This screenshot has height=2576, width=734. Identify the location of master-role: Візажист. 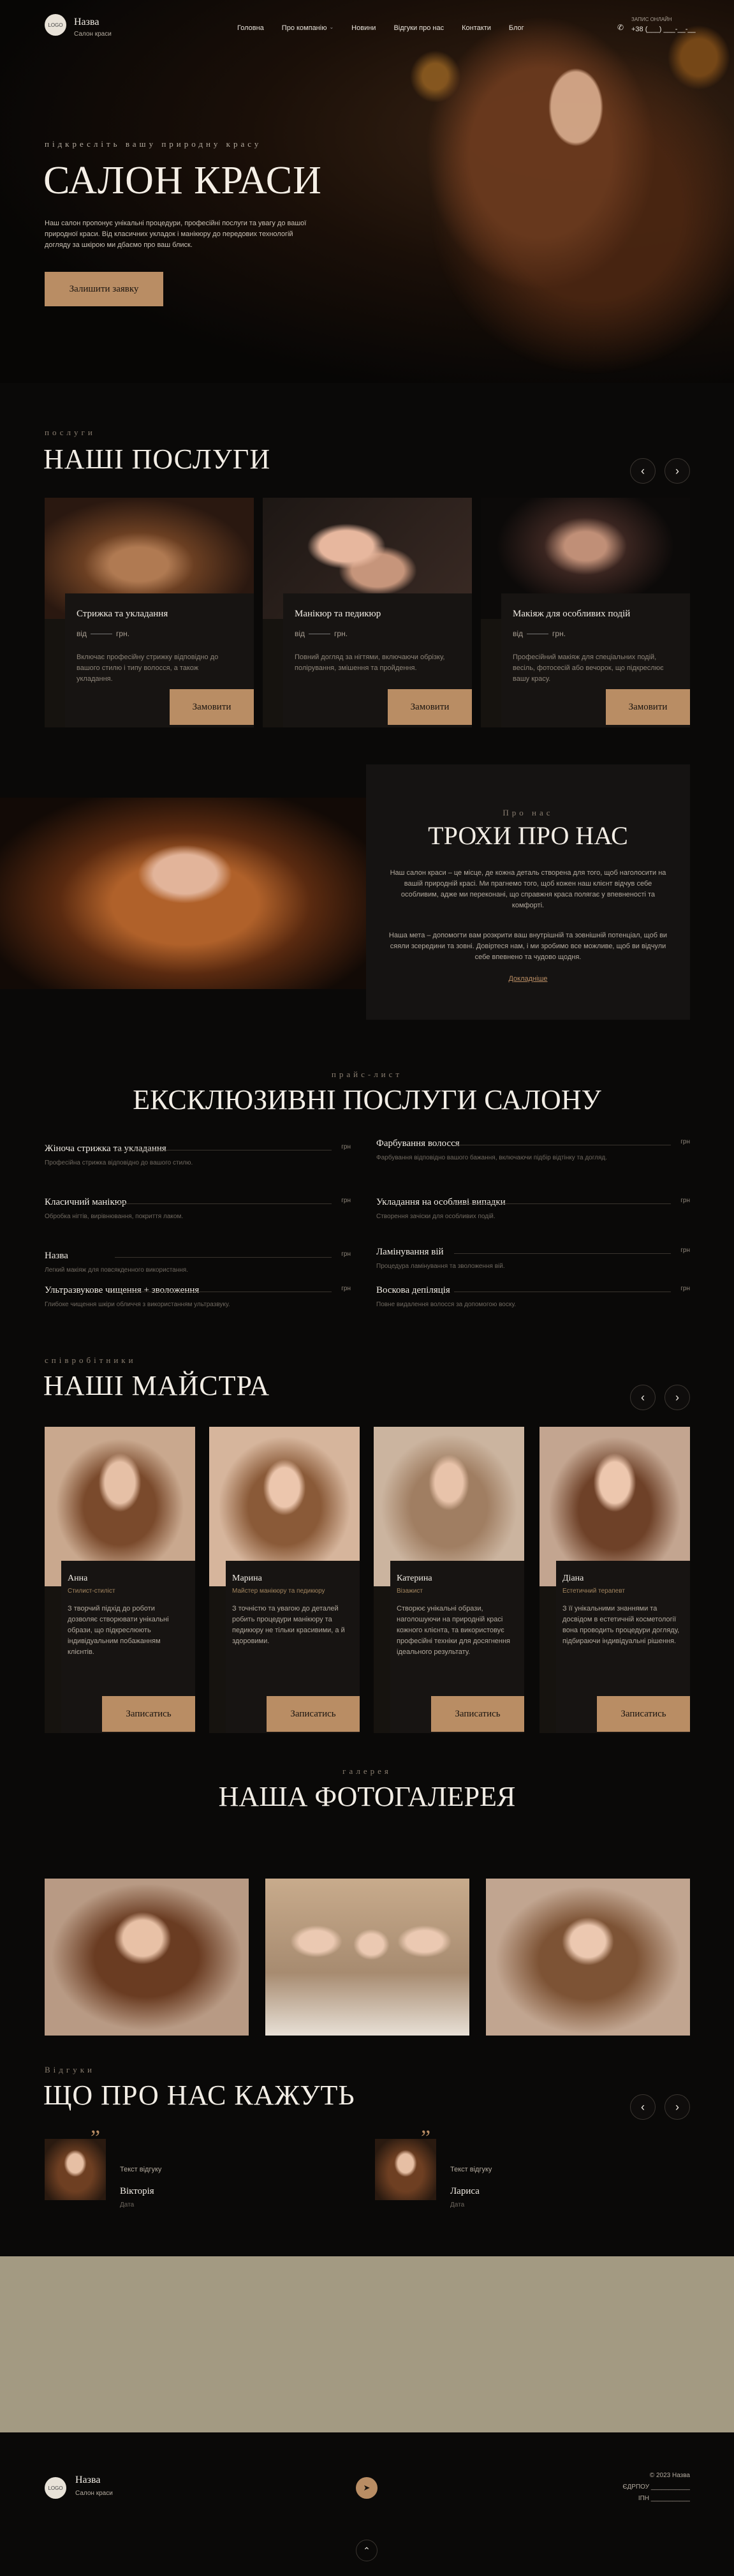
(410, 1591).